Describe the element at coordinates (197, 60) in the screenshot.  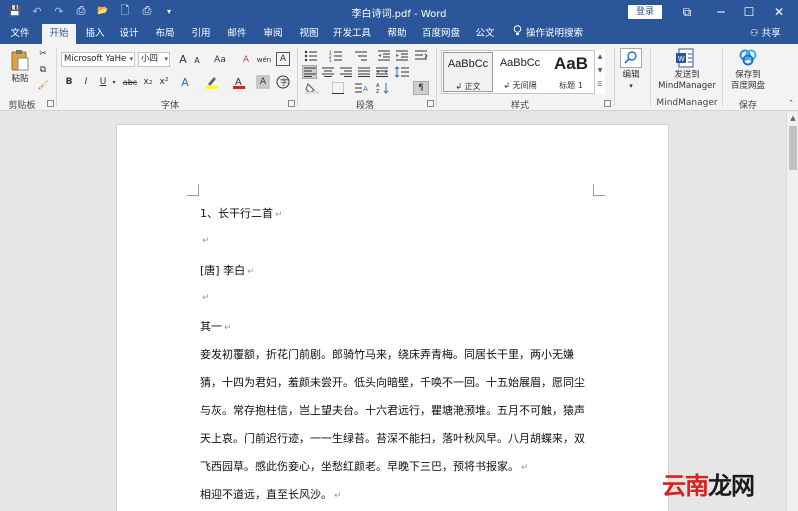
I see `shrink-font-button: A` at that location.